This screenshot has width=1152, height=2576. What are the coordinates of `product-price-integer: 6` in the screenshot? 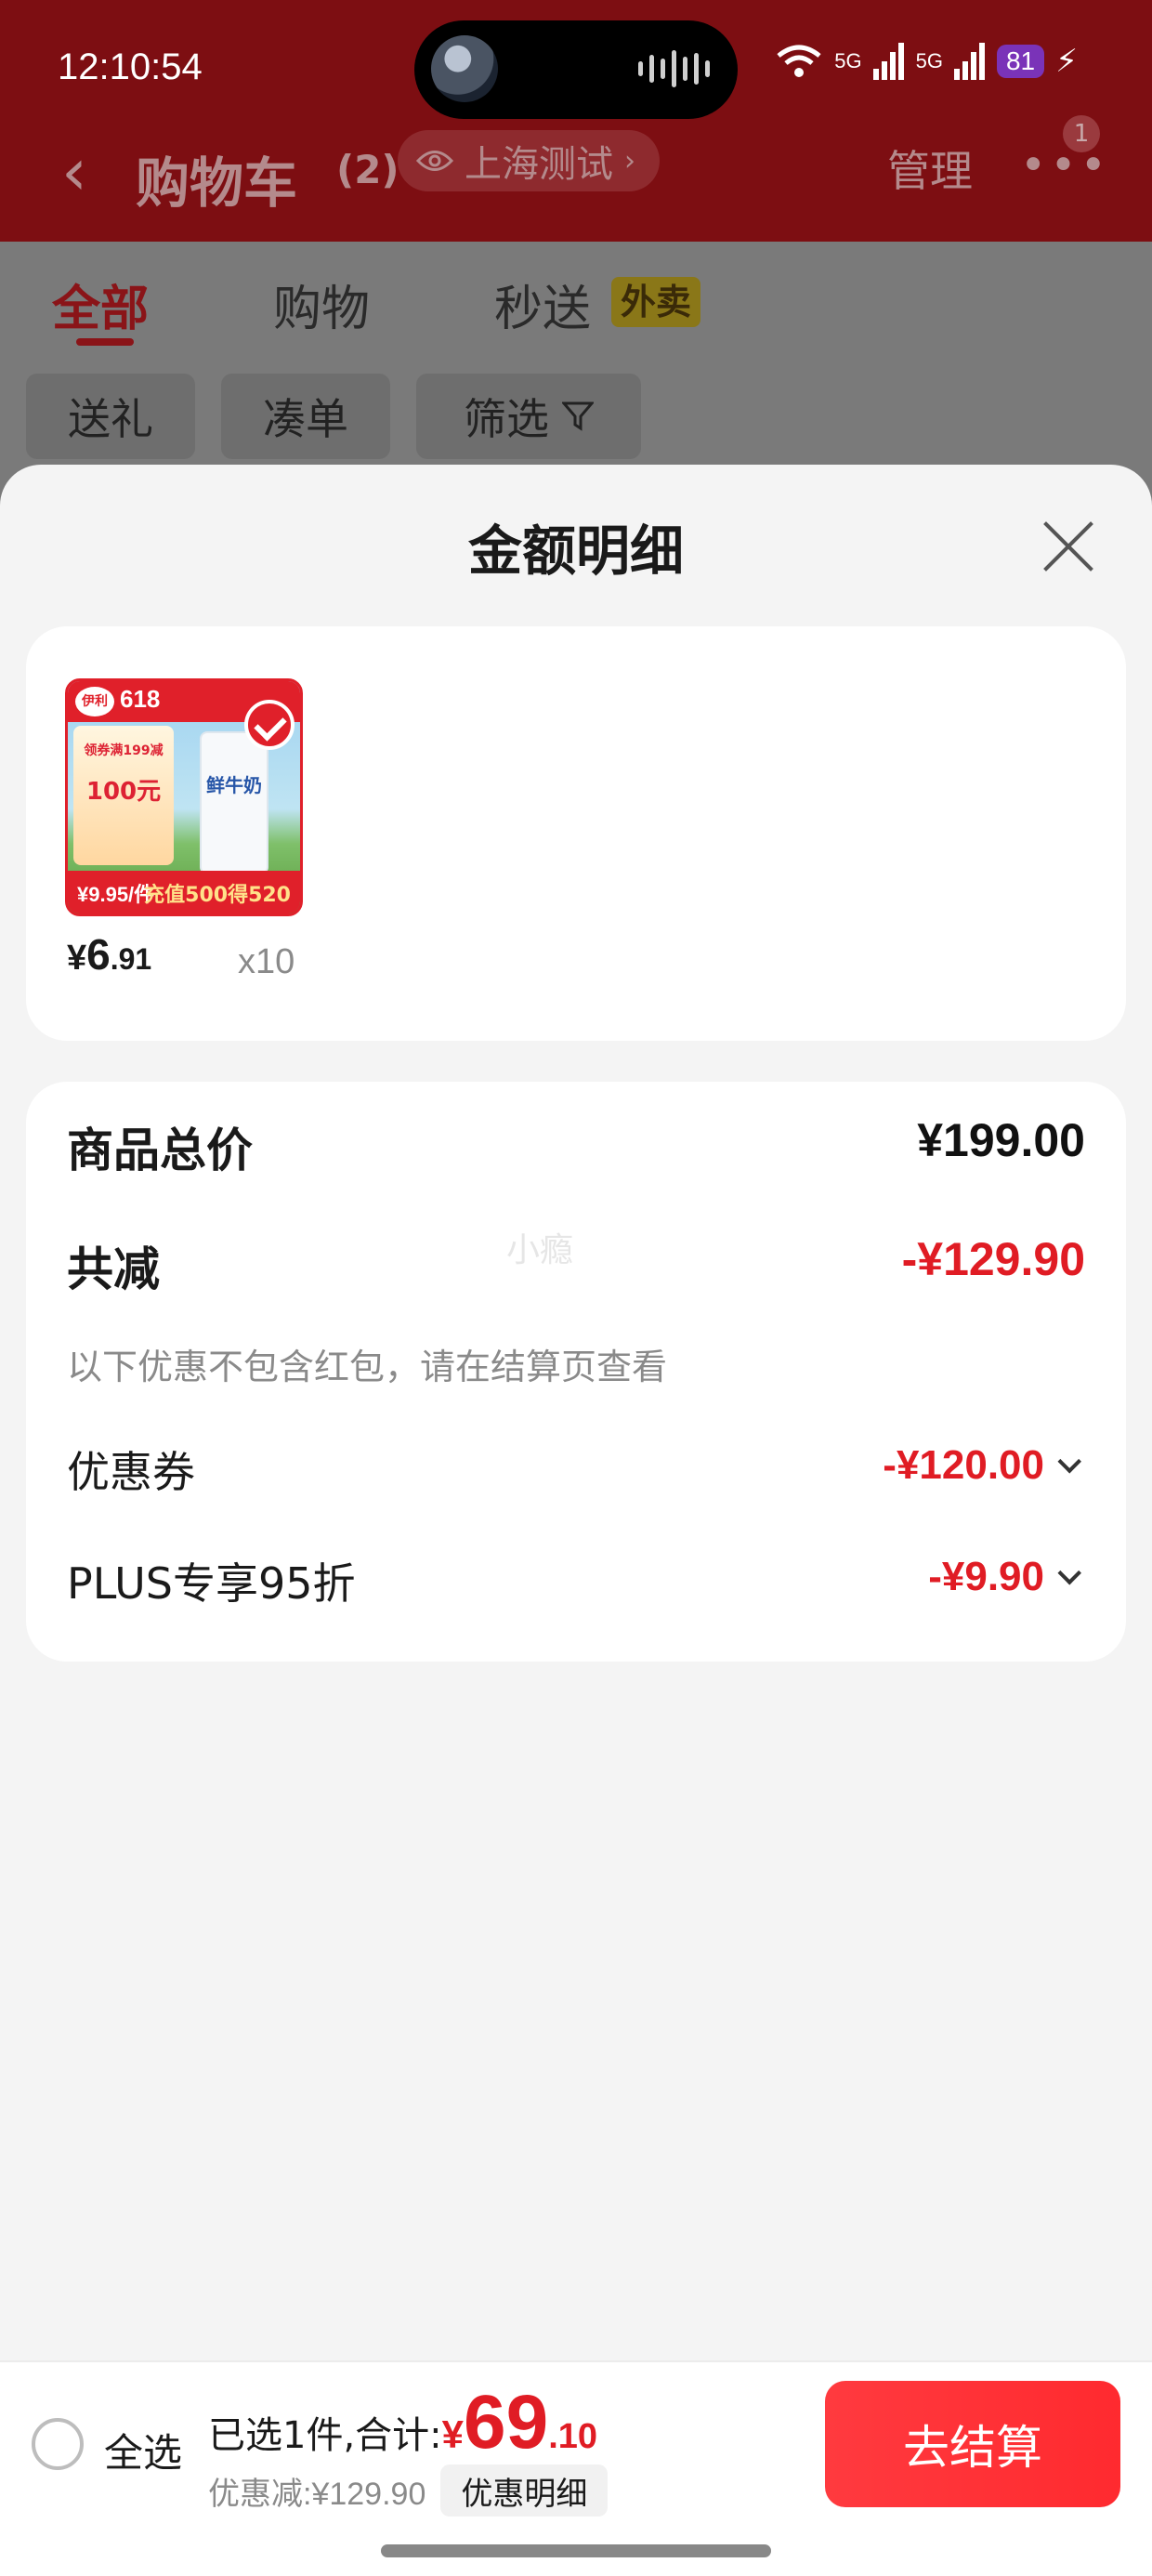 It's located at (98, 954).